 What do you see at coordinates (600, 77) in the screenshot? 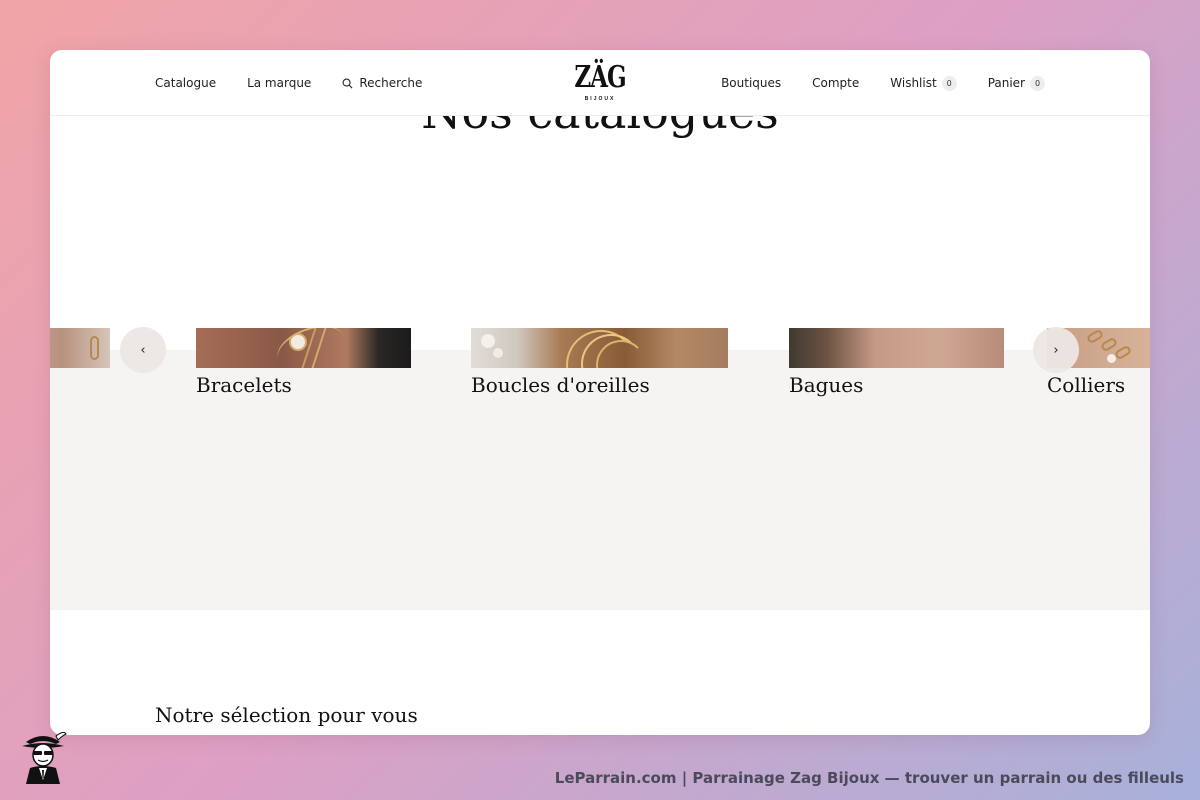
I see `logo-mark: ZÄG` at bounding box center [600, 77].